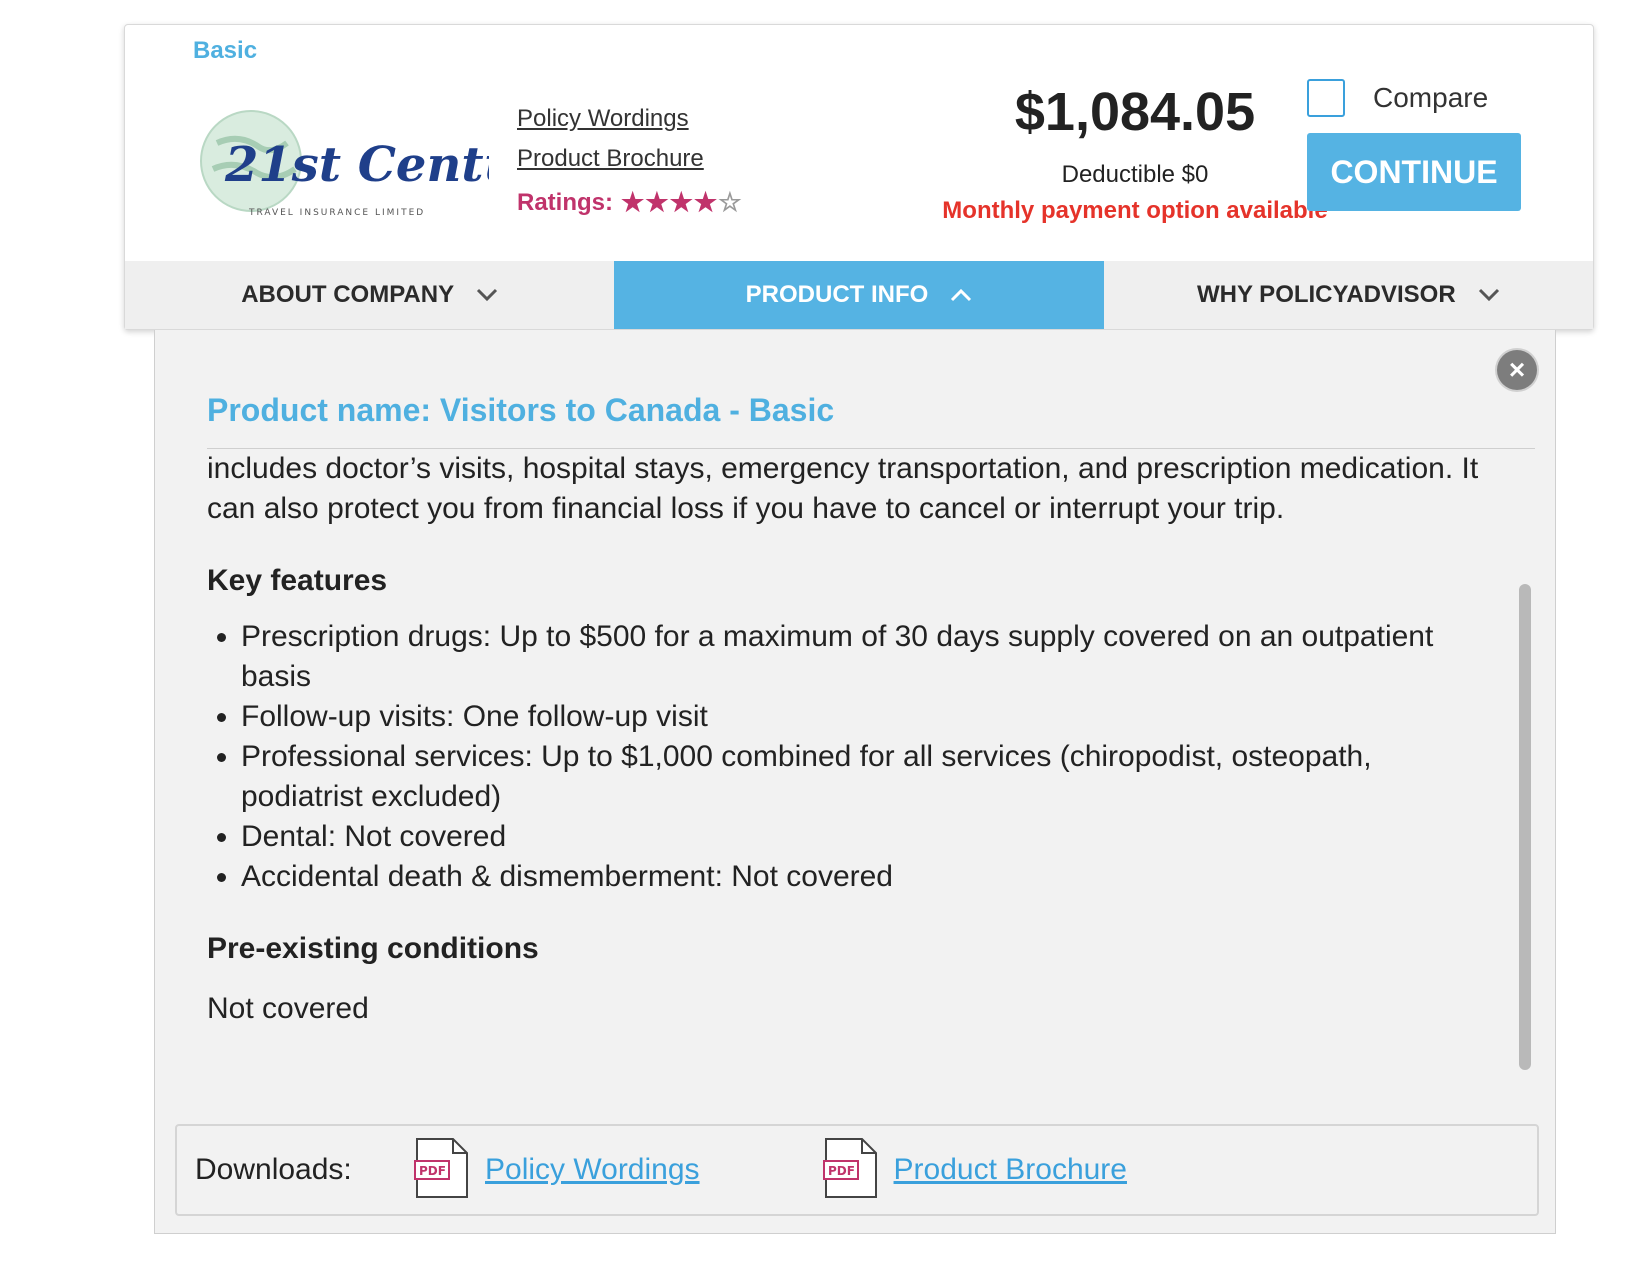 This screenshot has width=1652, height=1262. I want to click on tab-product-info: PRODUCT INFO, so click(859, 295).